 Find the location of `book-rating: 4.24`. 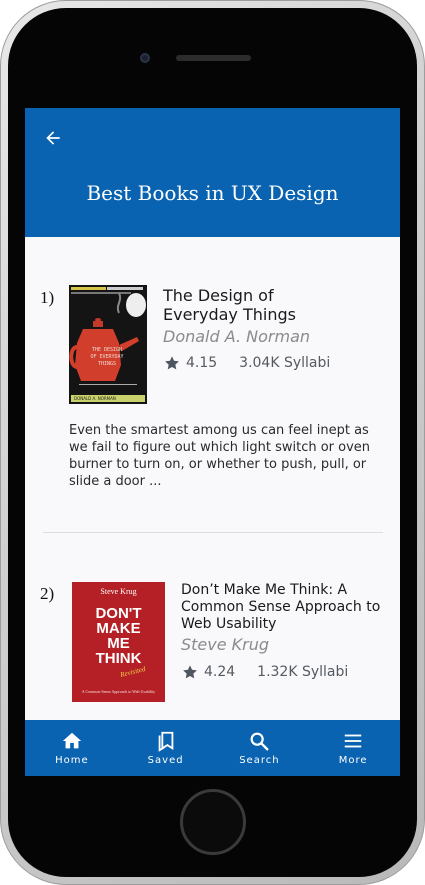

book-rating: 4.24 is located at coordinates (220, 672).